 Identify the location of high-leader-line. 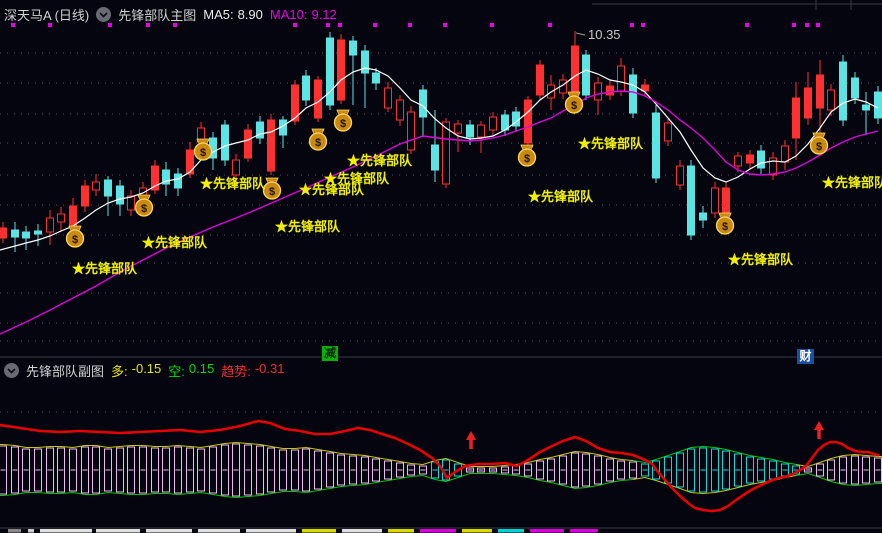
(580, 34).